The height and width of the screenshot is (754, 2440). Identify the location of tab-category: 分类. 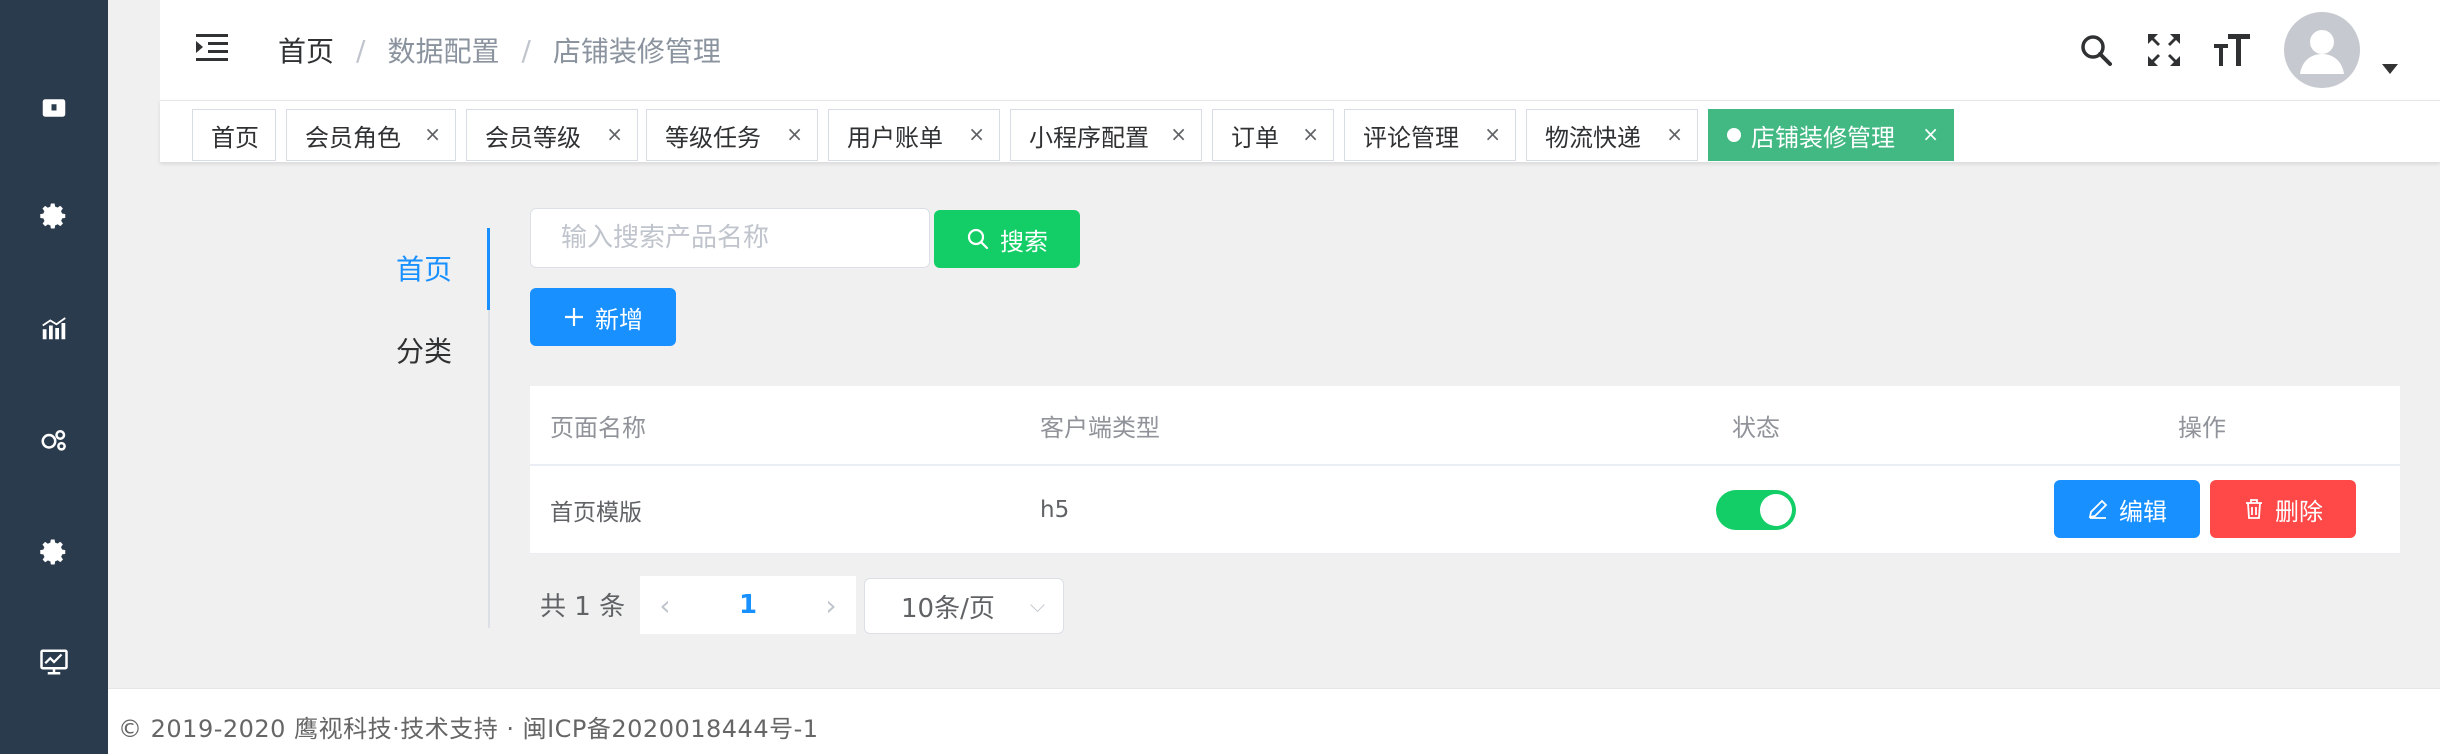
(387, 350).